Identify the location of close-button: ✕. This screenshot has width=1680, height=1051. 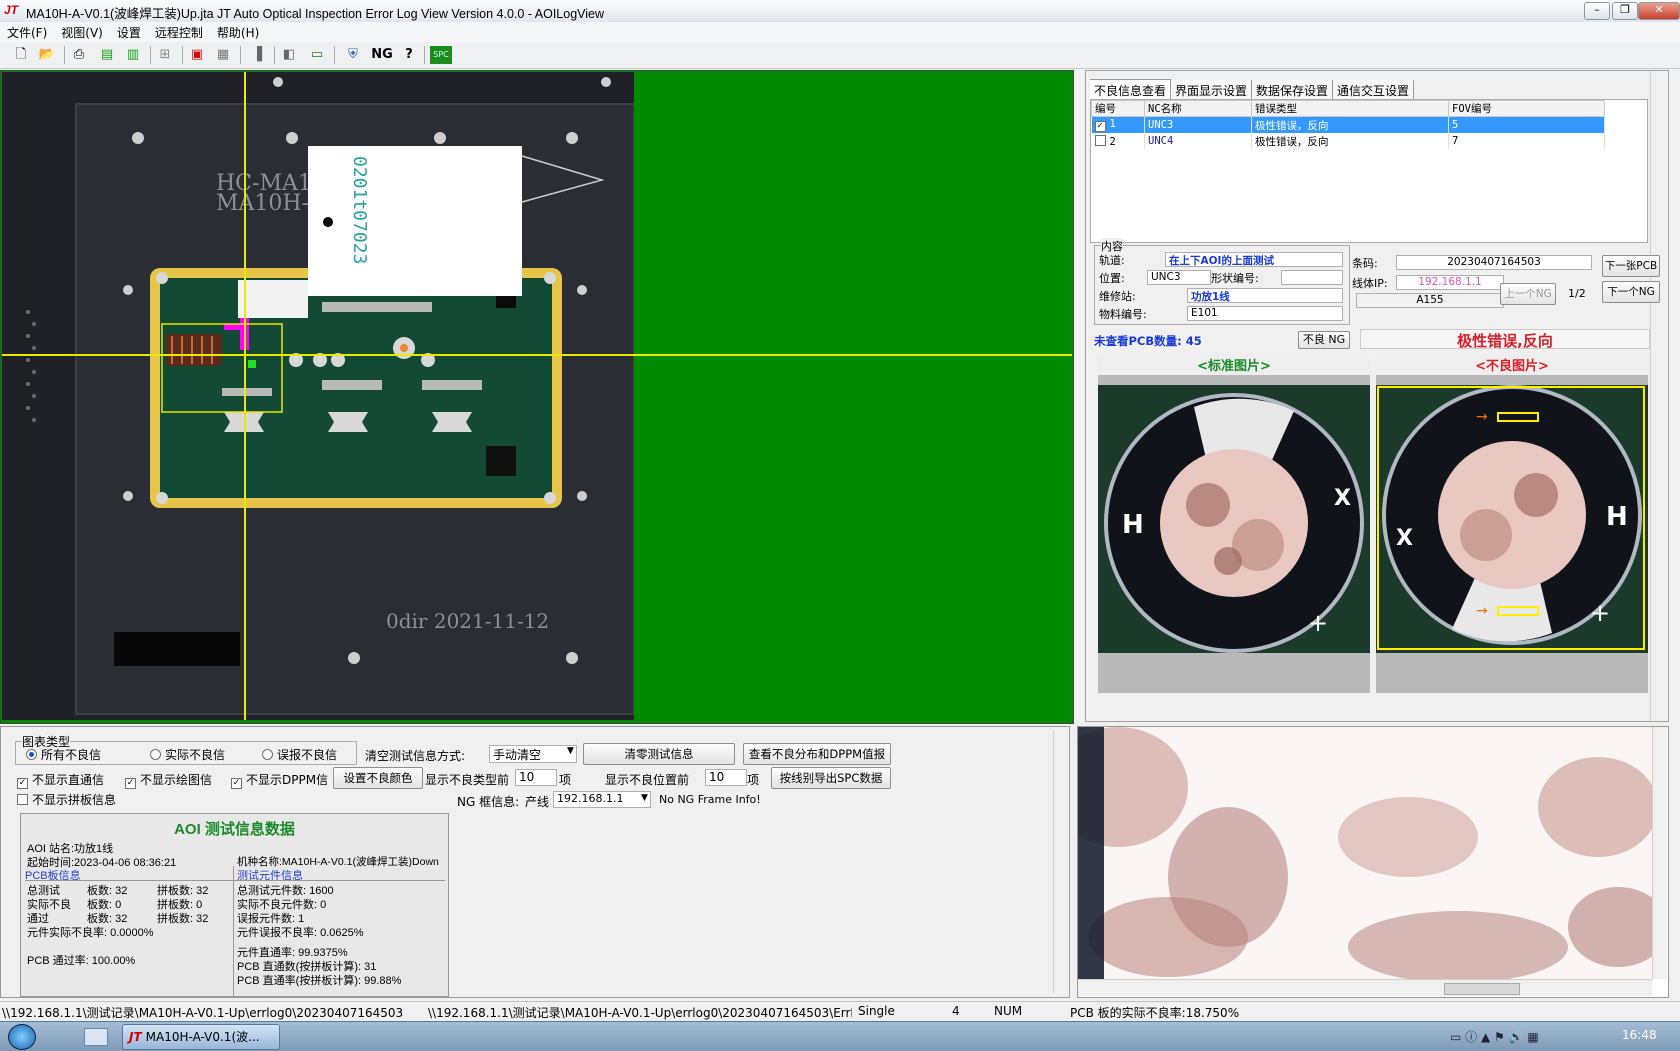
(1659, 11).